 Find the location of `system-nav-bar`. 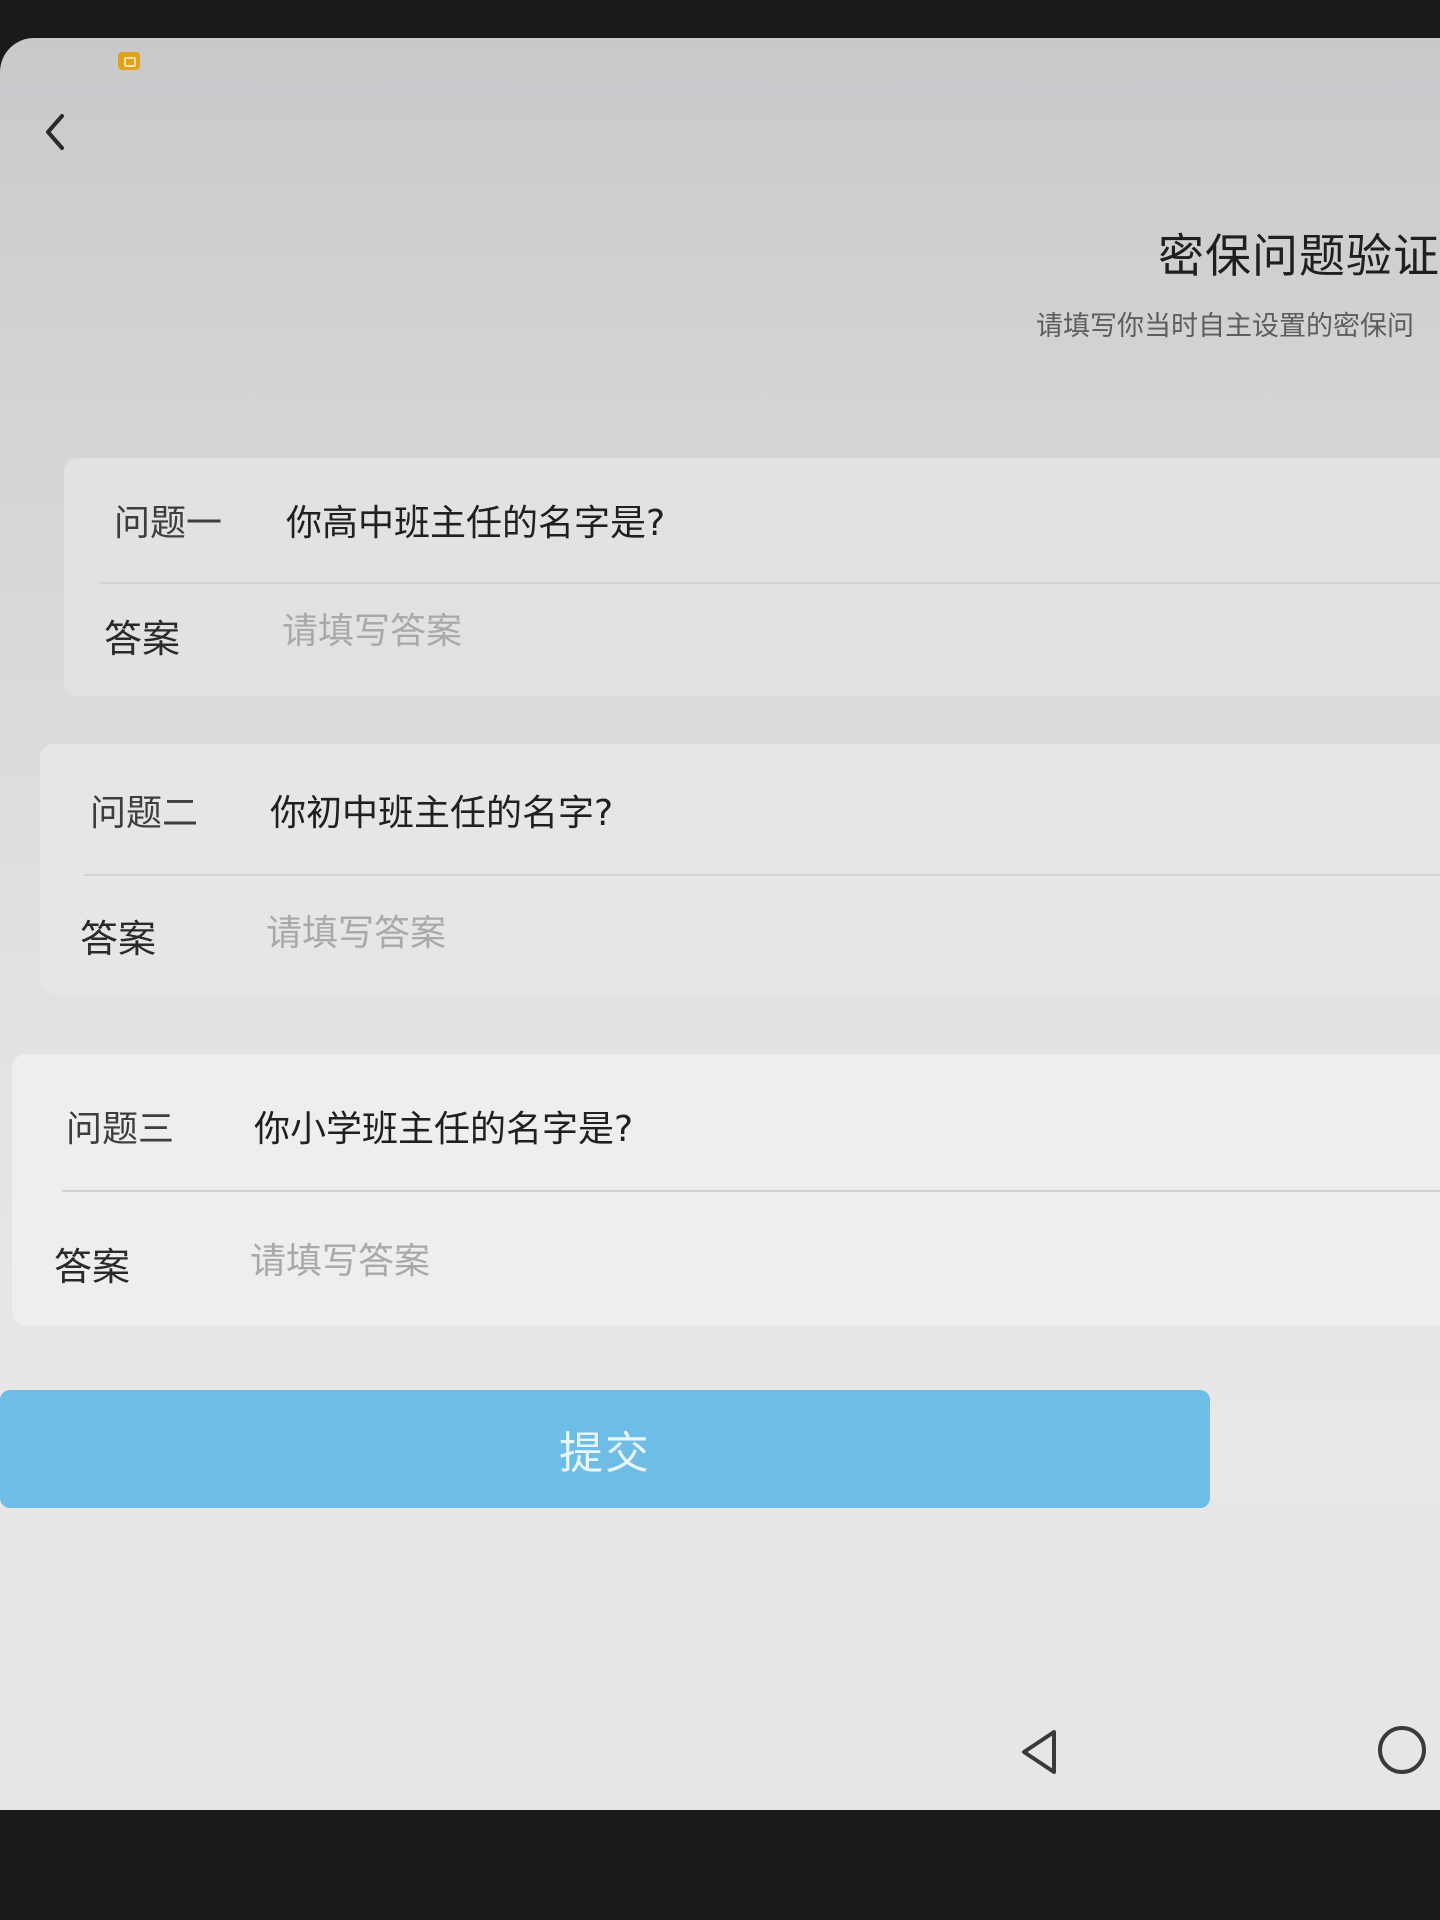

system-nav-bar is located at coordinates (720, 1749).